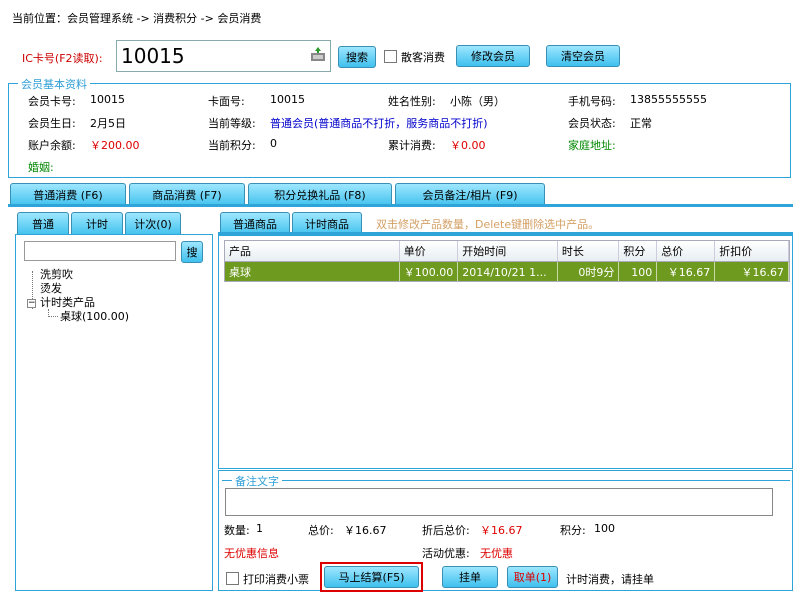 This screenshot has height=597, width=797. Describe the element at coordinates (496, 553) in the screenshot. I see `activity-value: 无优惠` at that location.